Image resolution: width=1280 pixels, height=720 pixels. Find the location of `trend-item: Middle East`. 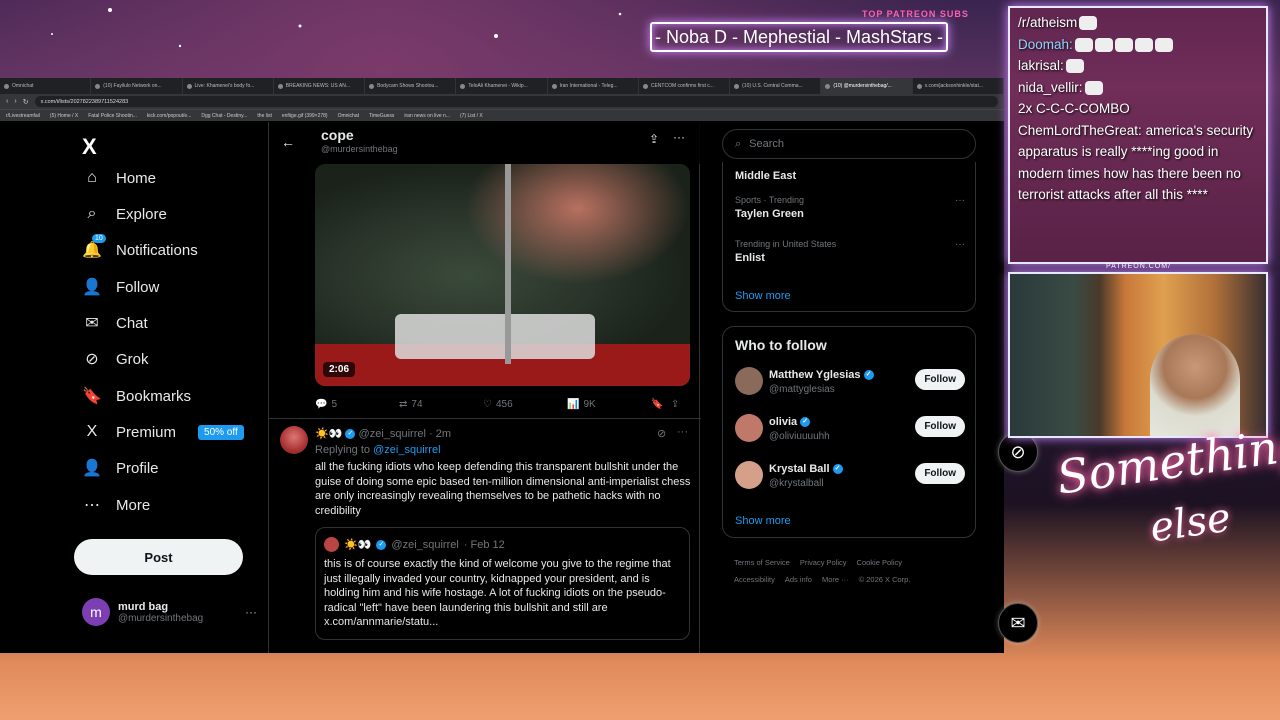

trend-item: Middle East is located at coordinates (850, 174).